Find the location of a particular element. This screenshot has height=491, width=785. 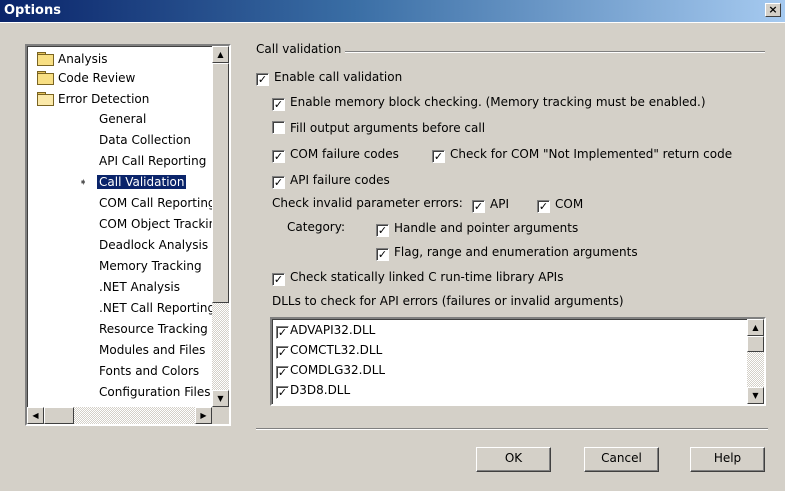

button-separator is located at coordinates (512, 429).